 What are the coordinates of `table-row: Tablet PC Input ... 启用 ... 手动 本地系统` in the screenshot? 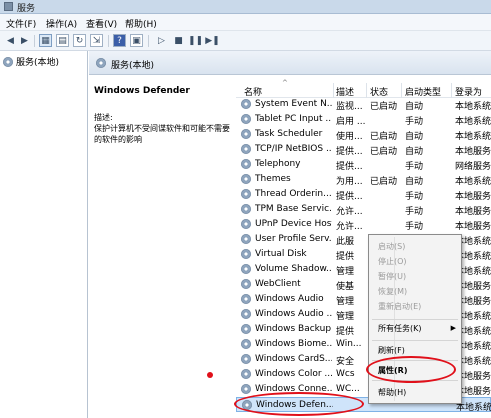 It's located at (363, 119).